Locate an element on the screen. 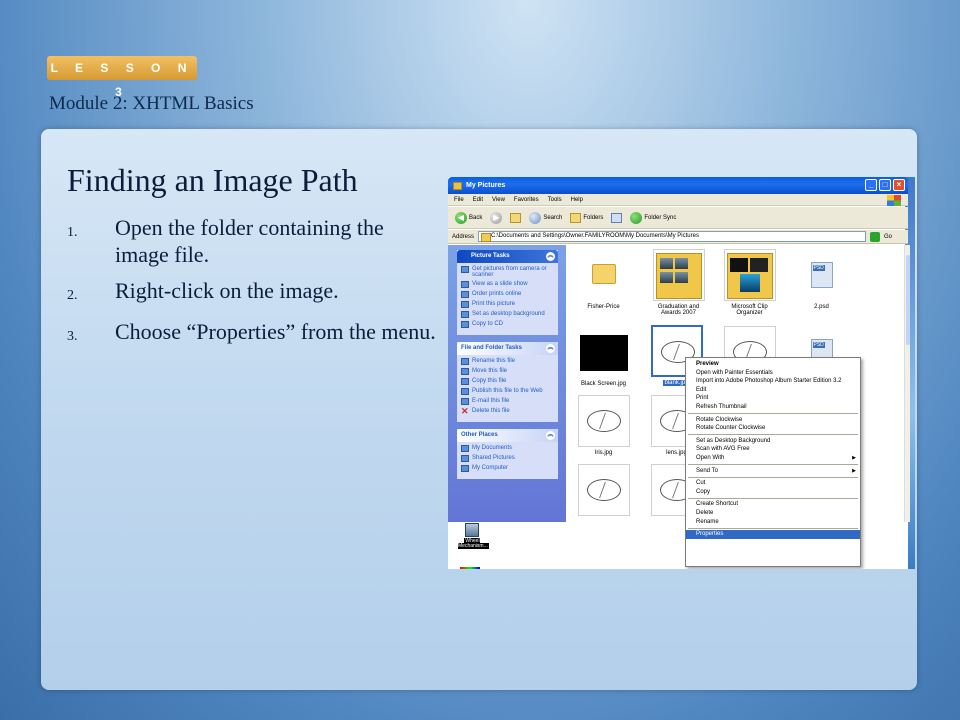 This screenshot has width=960, height=720. task-rename: Rename this file is located at coordinates (507, 361).